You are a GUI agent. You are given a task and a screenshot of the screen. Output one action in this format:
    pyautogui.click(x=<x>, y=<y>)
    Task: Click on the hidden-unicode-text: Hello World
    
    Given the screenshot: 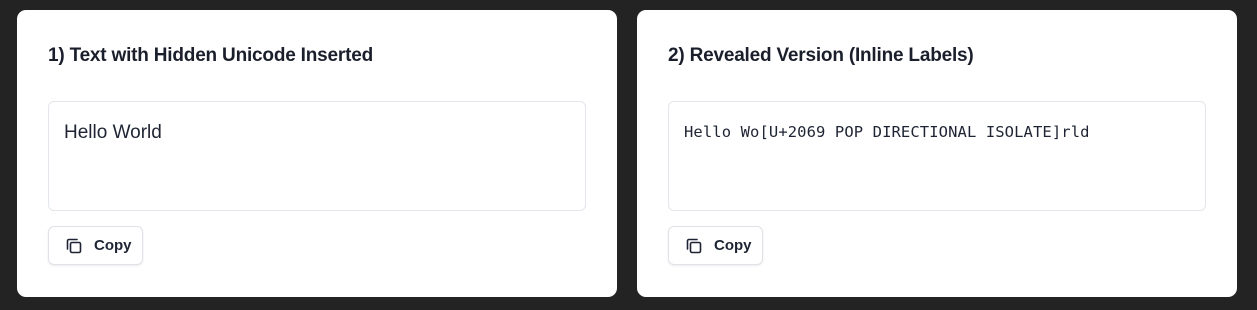 What is the action you would take?
    pyautogui.click(x=113, y=132)
    